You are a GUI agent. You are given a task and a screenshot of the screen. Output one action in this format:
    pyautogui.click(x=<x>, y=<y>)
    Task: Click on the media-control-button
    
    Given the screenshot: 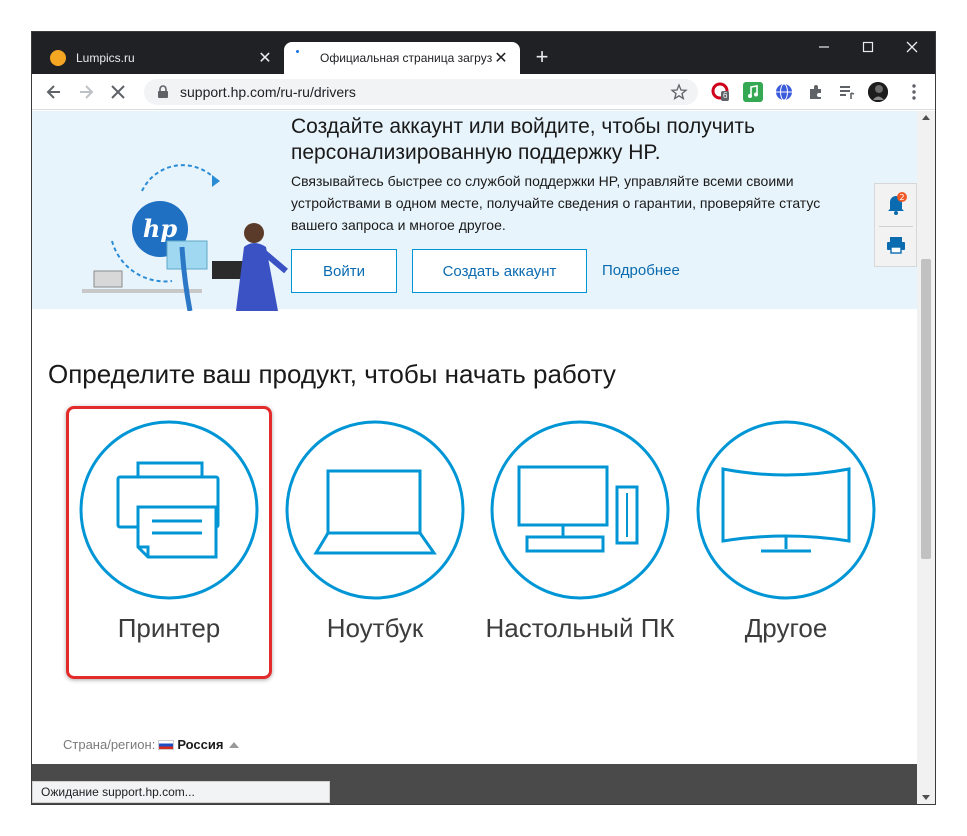 What is the action you would take?
    pyautogui.click(x=847, y=92)
    